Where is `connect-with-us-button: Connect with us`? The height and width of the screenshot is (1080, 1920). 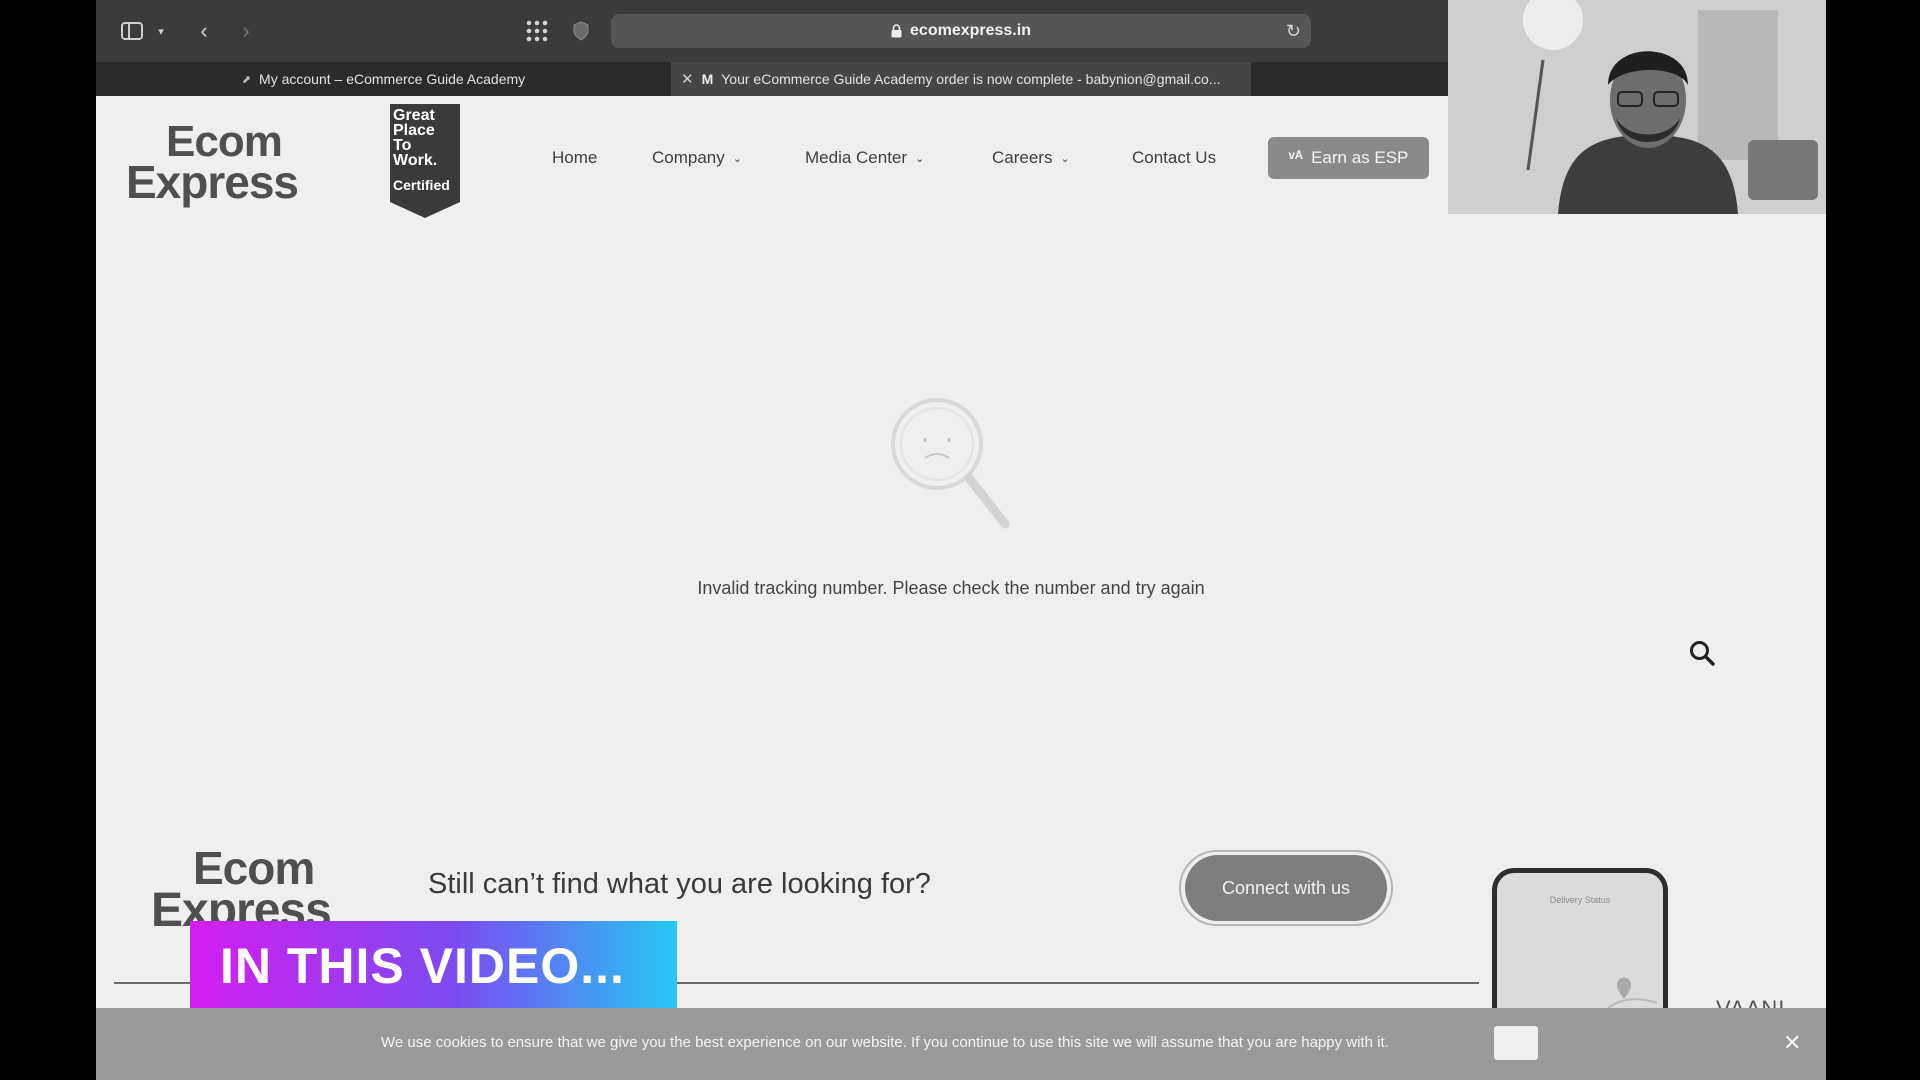 connect-with-us-button: Connect with us is located at coordinates (1286, 888).